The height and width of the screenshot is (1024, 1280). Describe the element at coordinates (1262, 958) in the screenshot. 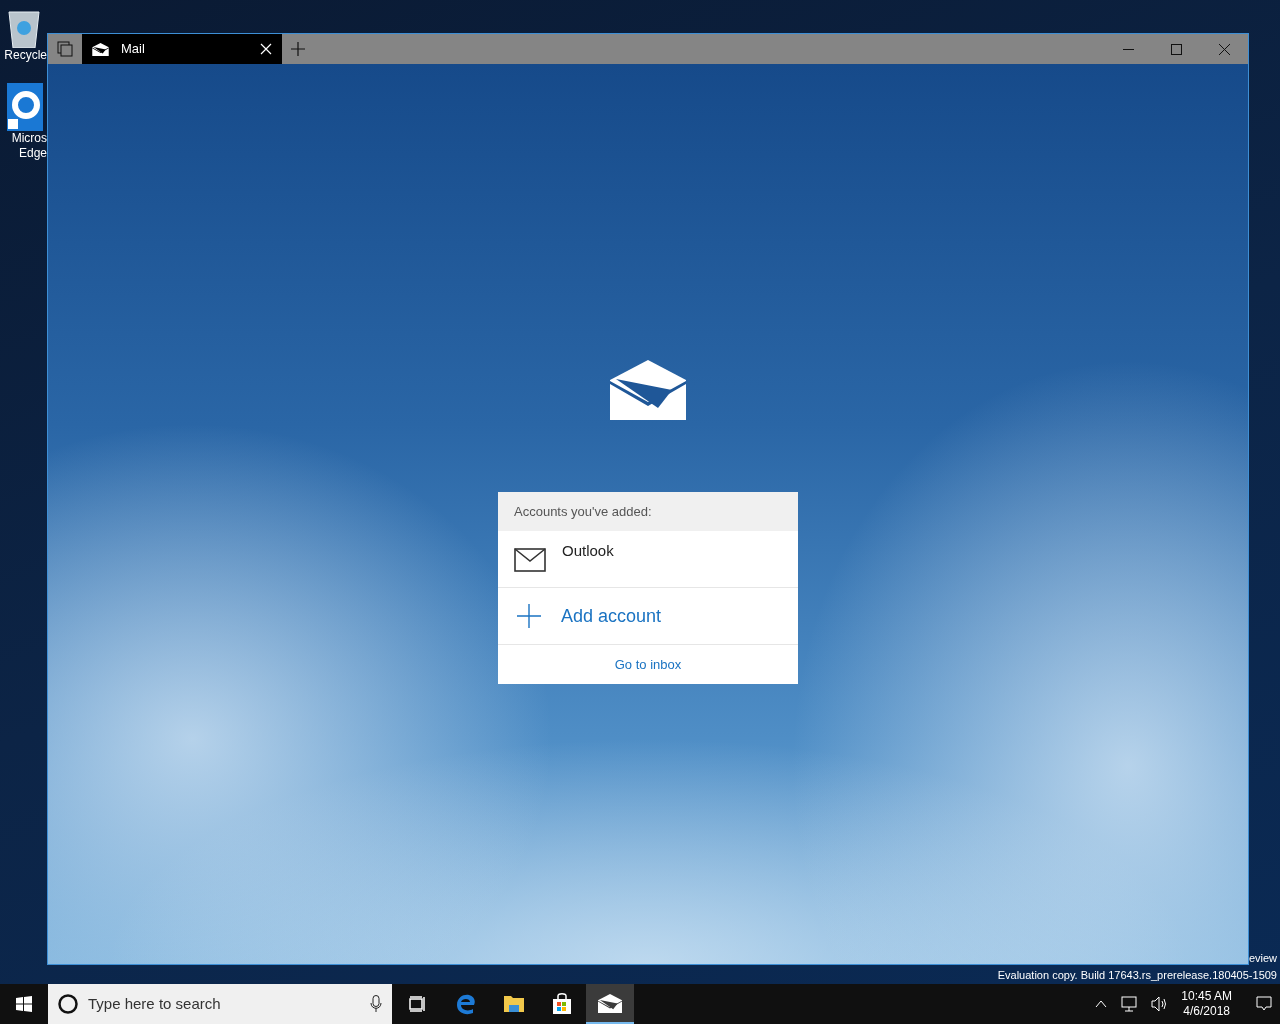

I see `build-watermark-text: eview` at that location.